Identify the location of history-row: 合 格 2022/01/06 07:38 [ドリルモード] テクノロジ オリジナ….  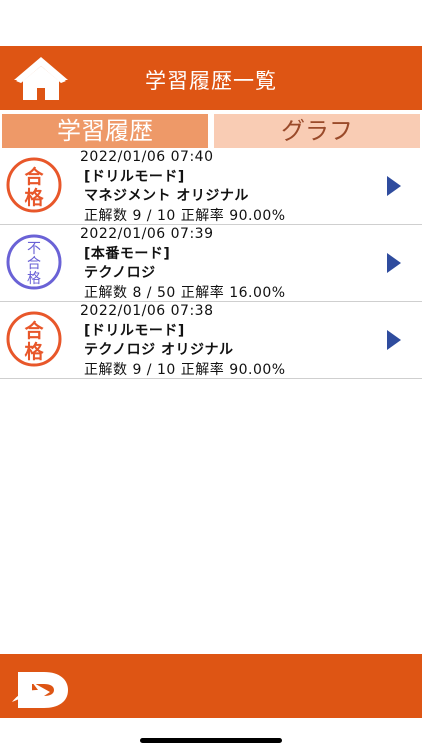
(211, 340).